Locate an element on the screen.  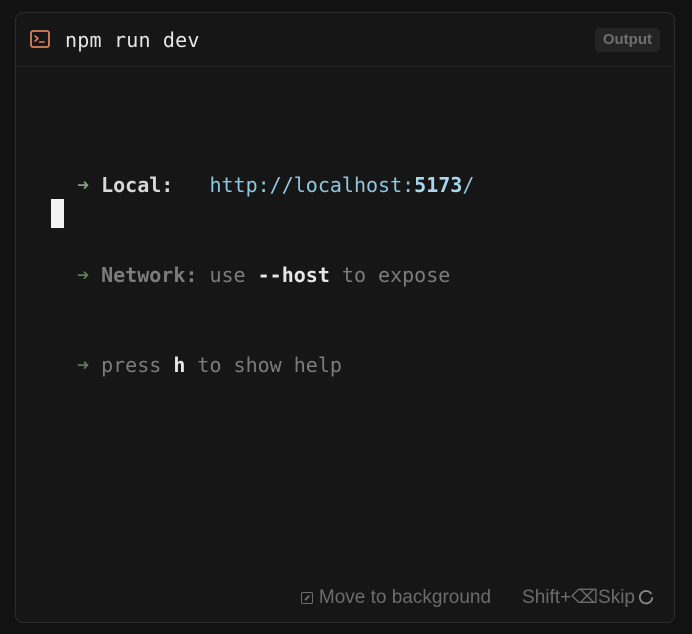
local-url-port: 5173 is located at coordinates (438, 185).